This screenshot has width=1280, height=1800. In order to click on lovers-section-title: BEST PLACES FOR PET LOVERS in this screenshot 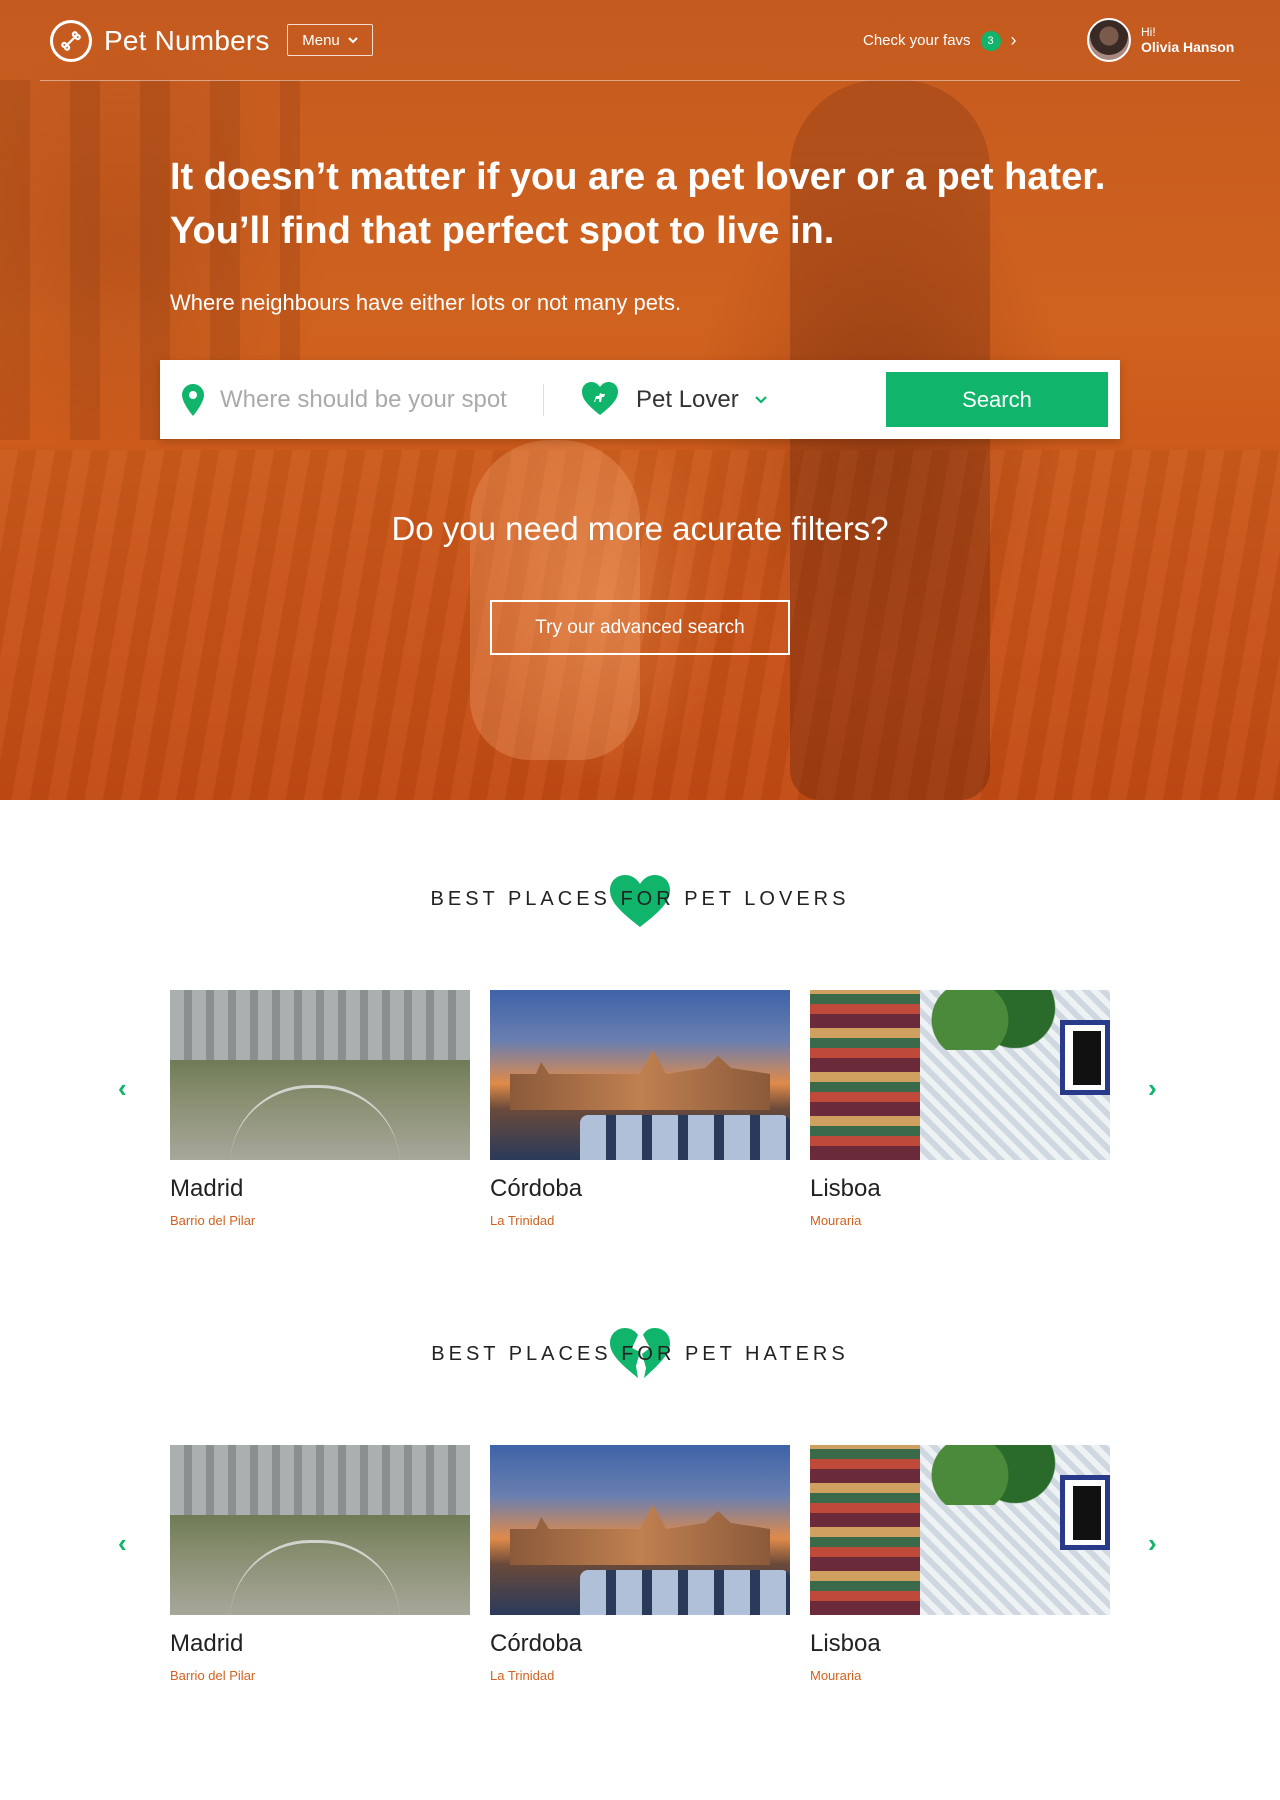, I will do `click(640, 899)`.